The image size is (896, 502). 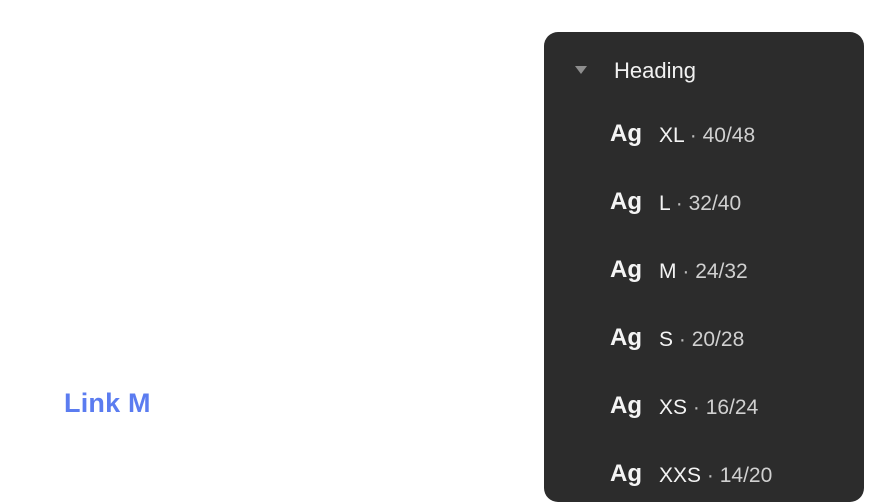 What do you see at coordinates (107, 403) in the screenshot?
I see `link-m: Link M` at bounding box center [107, 403].